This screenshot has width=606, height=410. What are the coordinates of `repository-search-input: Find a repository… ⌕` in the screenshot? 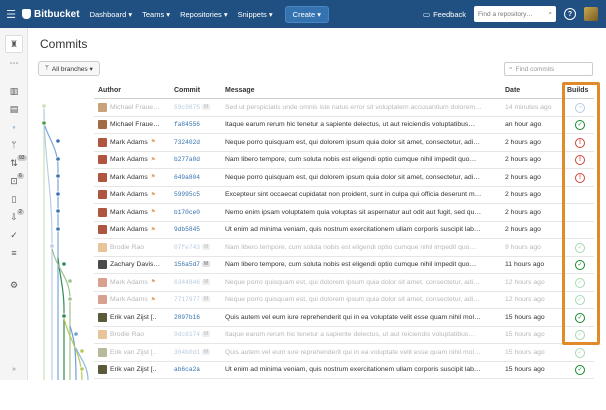 It's located at (515, 14).